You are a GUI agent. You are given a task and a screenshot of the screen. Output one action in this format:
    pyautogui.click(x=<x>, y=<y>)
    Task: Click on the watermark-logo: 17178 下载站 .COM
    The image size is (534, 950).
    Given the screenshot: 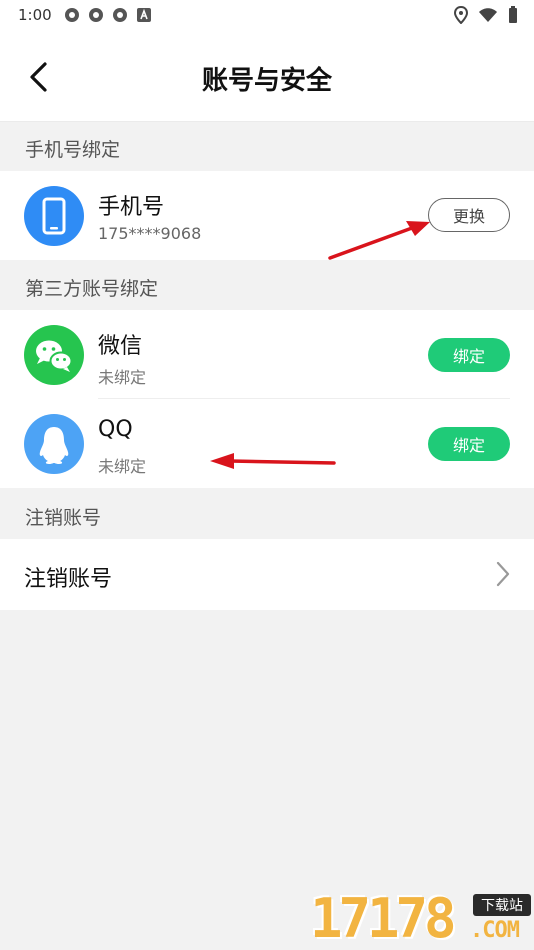 What is the action you would take?
    pyautogui.click(x=422, y=919)
    